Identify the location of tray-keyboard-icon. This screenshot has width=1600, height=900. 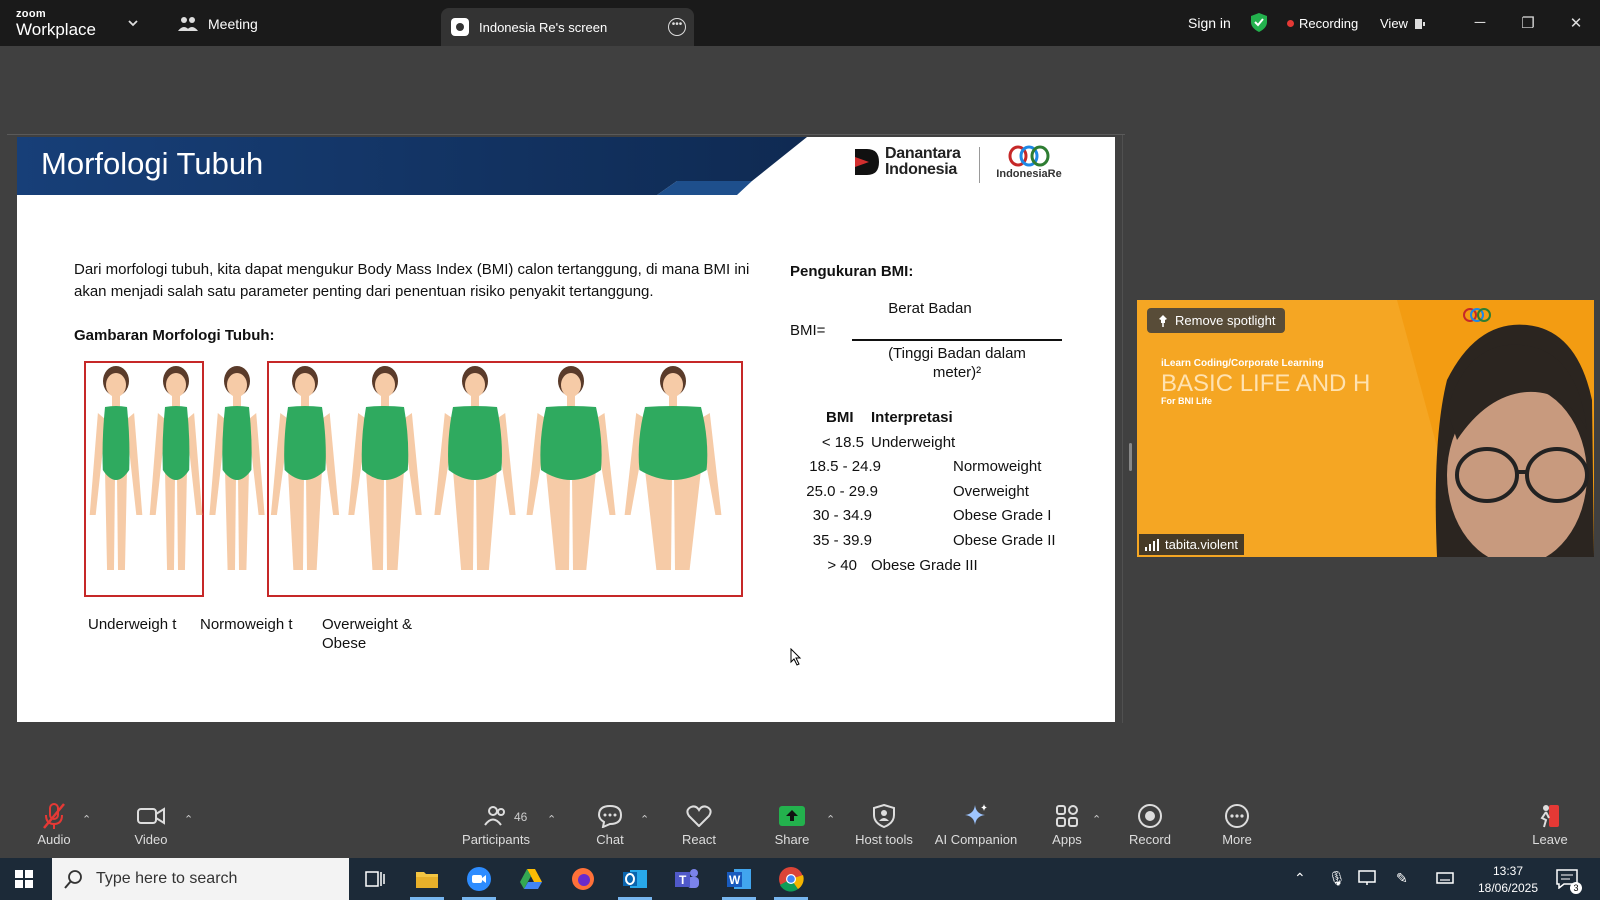
(1445, 878).